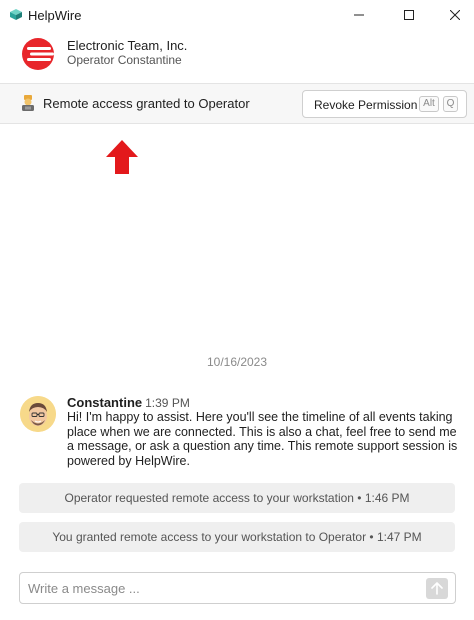  I want to click on maximize-button, so click(409, 15).